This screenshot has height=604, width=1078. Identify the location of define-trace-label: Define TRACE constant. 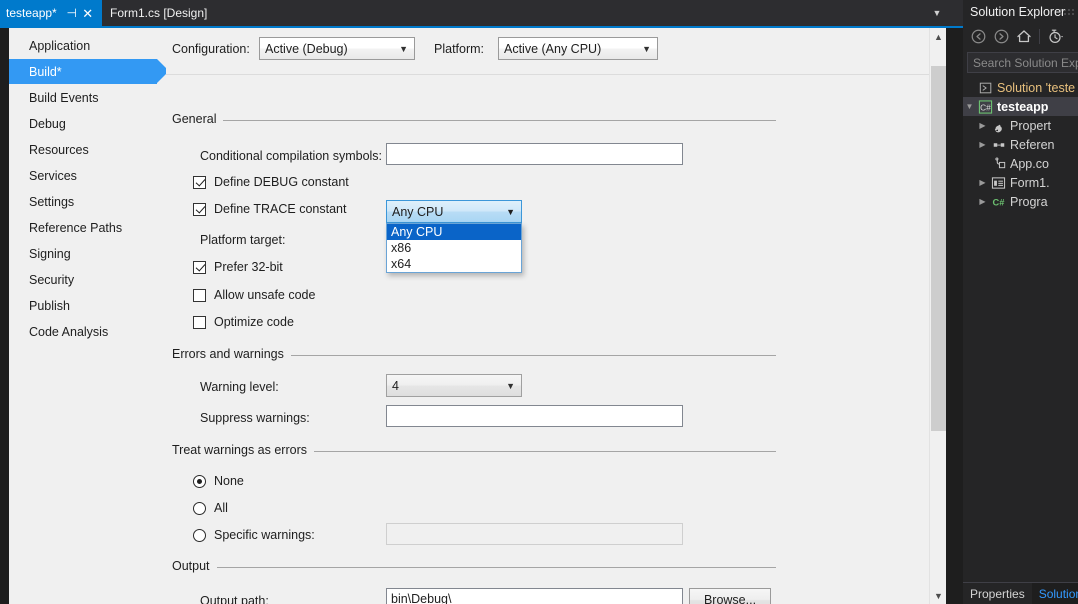
(280, 209).